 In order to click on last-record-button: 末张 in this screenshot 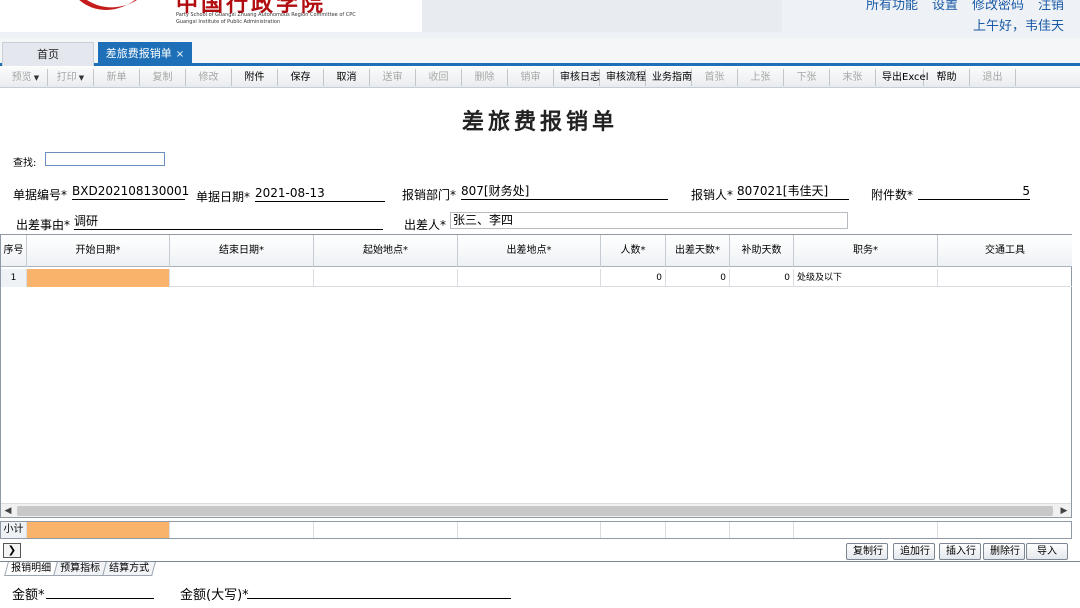, I will do `click(853, 77)`.